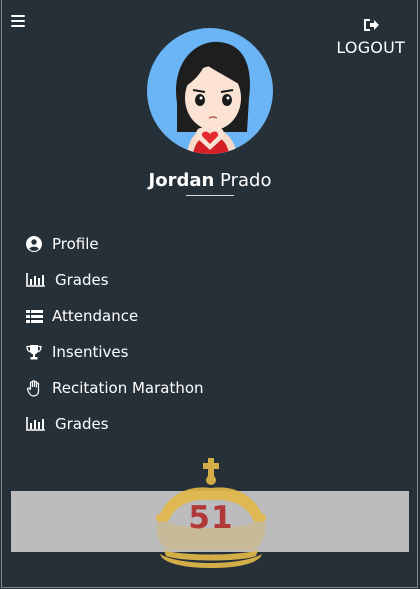  What do you see at coordinates (34, 316) in the screenshot?
I see `list-icon` at bounding box center [34, 316].